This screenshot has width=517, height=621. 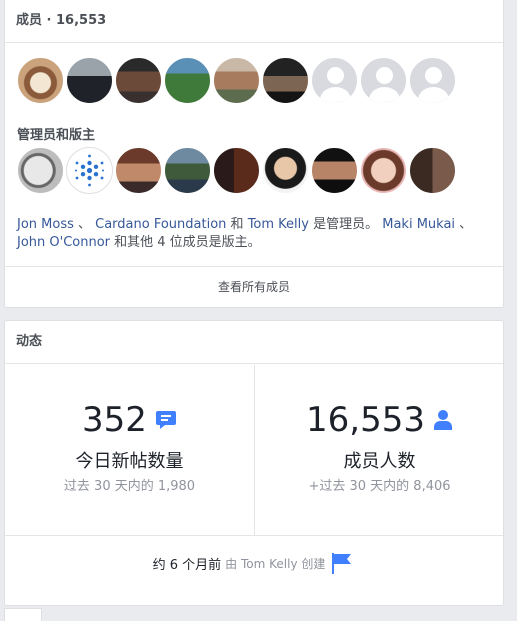 I want to click on admin-avatar-row, so click(x=236, y=170).